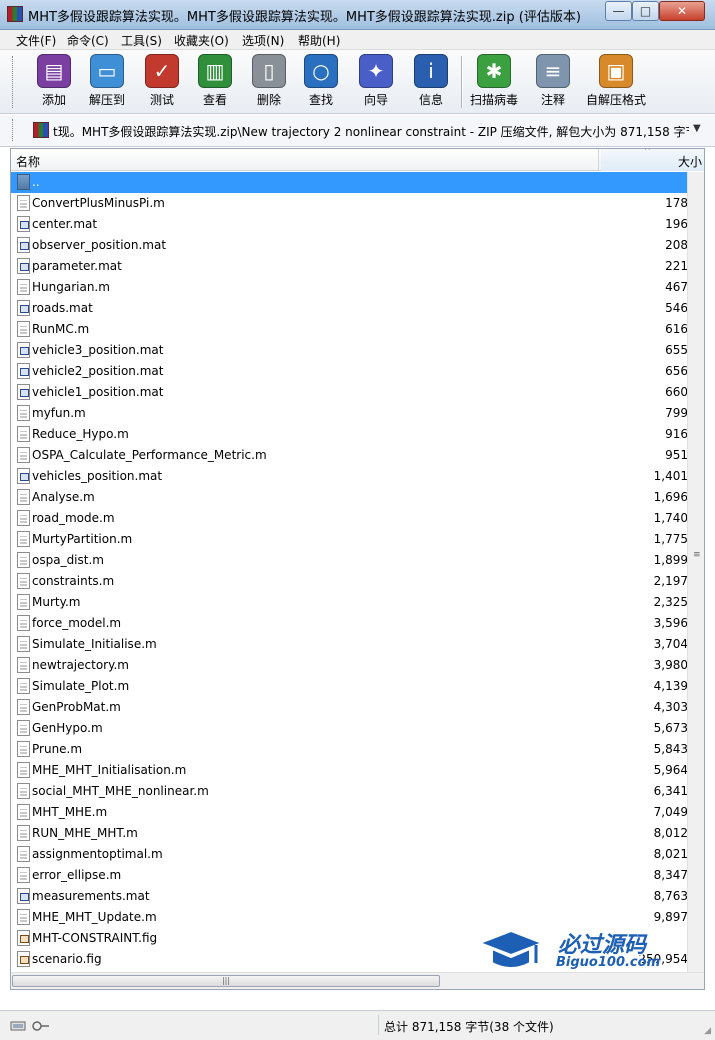 This screenshot has width=715, height=1040. What do you see at coordinates (357, 812) in the screenshot?
I see `file-row: MHT_MHE.m 7,049` at bounding box center [357, 812].